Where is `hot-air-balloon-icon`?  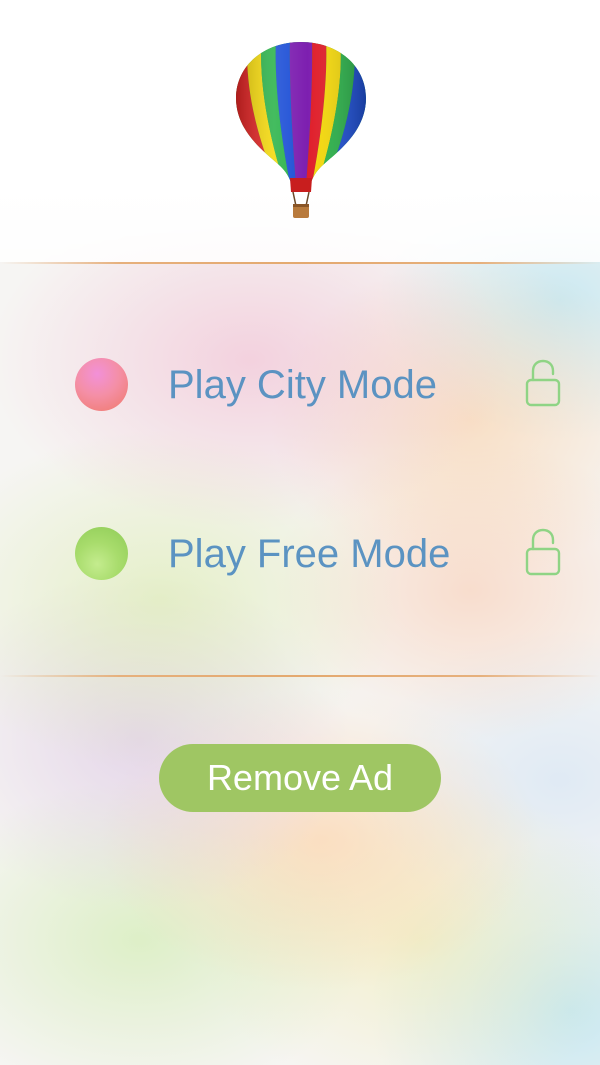 hot-air-balloon-icon is located at coordinates (301, 130).